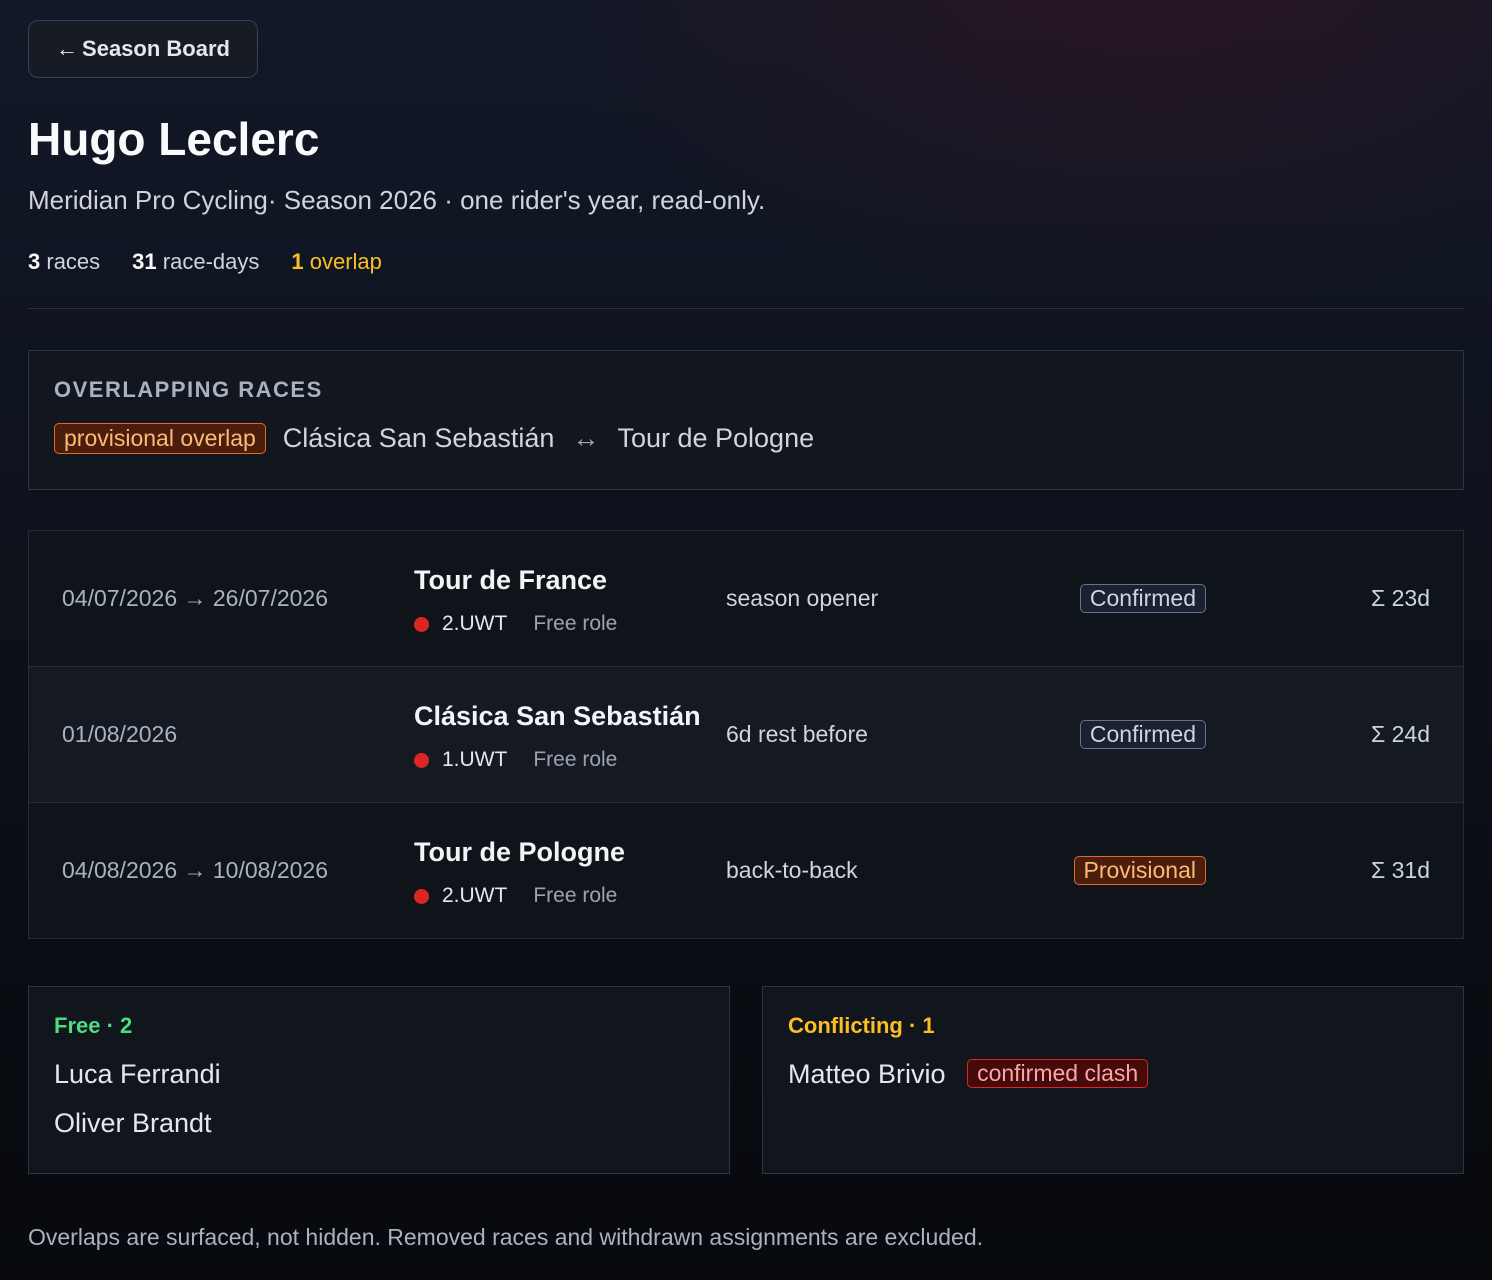  Describe the element at coordinates (1058, 1073) in the screenshot. I see `confirmed-clash-badge: confirmed clash` at that location.